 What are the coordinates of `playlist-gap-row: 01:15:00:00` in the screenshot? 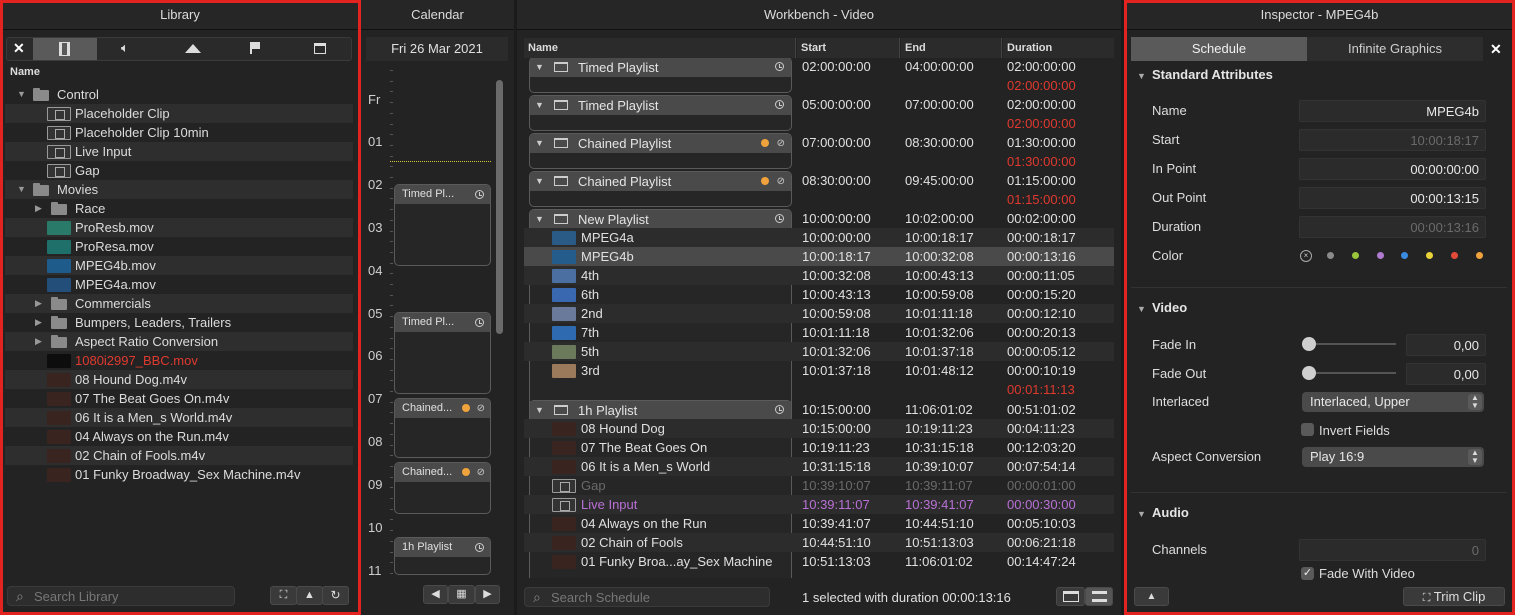 It's located at (819, 199).